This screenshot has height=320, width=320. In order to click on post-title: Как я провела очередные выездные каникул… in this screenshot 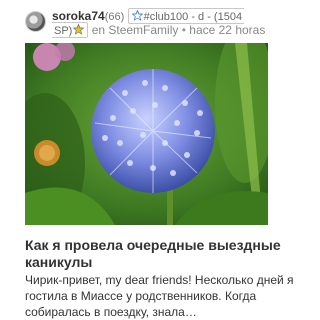, I will do `click(160, 254)`.